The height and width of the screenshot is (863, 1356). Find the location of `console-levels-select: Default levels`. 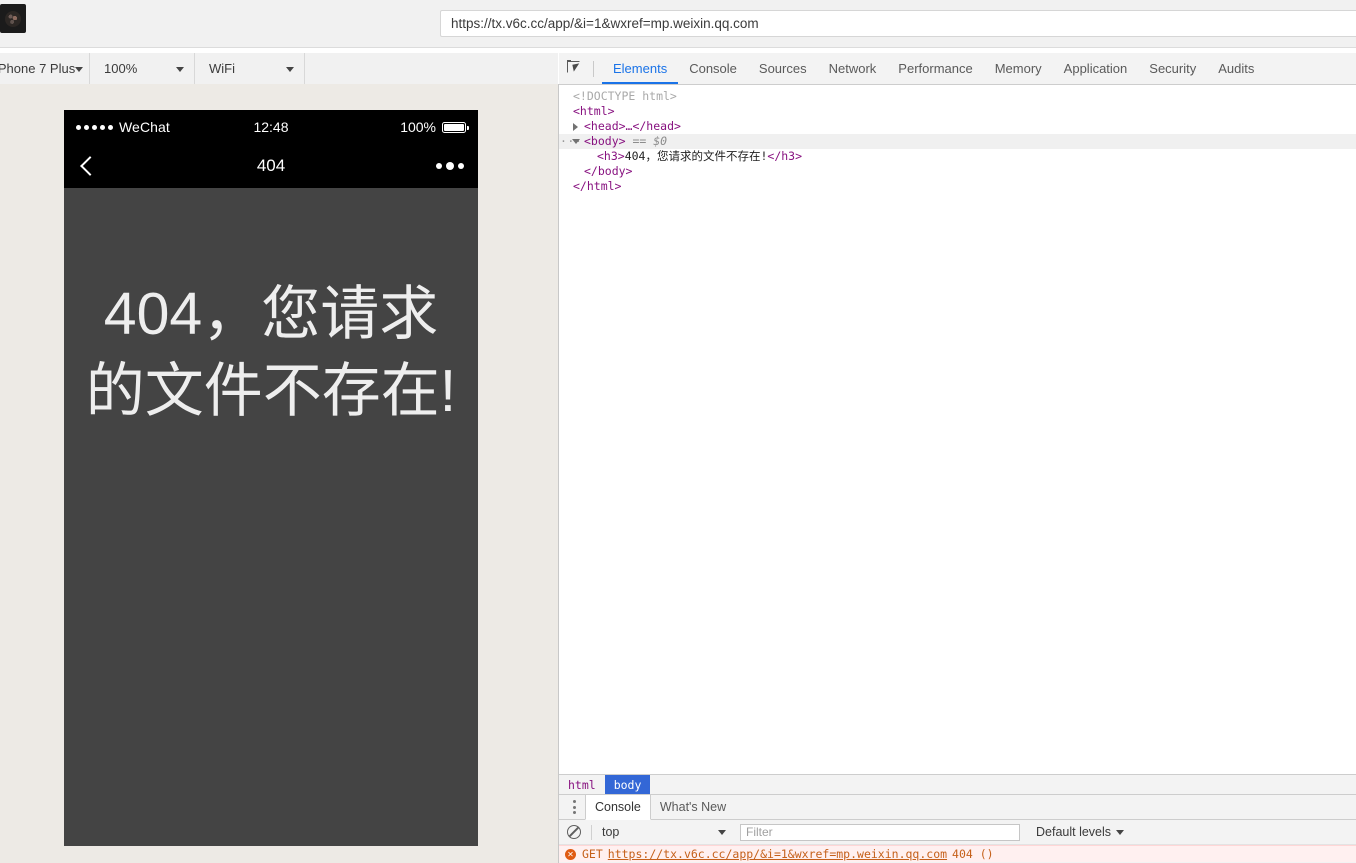

console-levels-select: Default levels is located at coordinates (1080, 832).